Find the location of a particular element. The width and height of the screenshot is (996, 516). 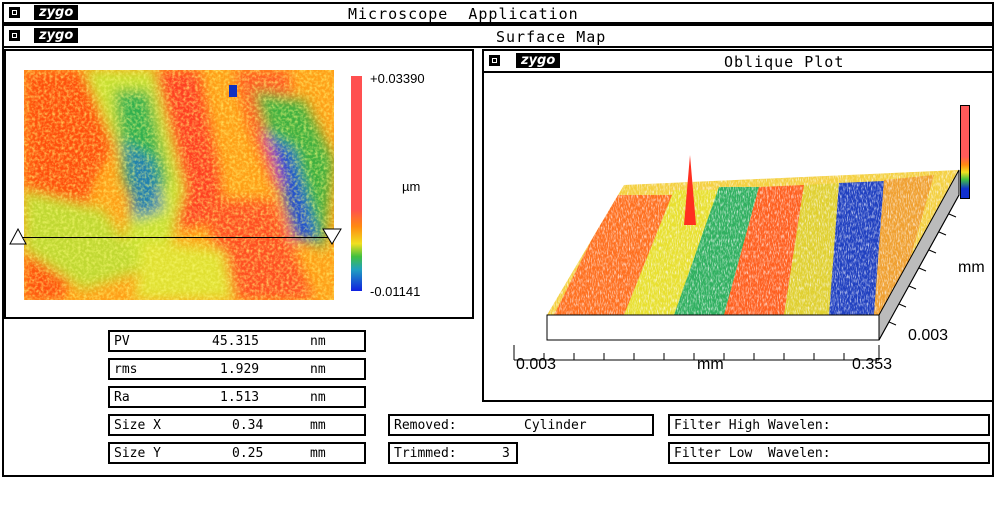

removed-value: Cylinder is located at coordinates (555, 425).